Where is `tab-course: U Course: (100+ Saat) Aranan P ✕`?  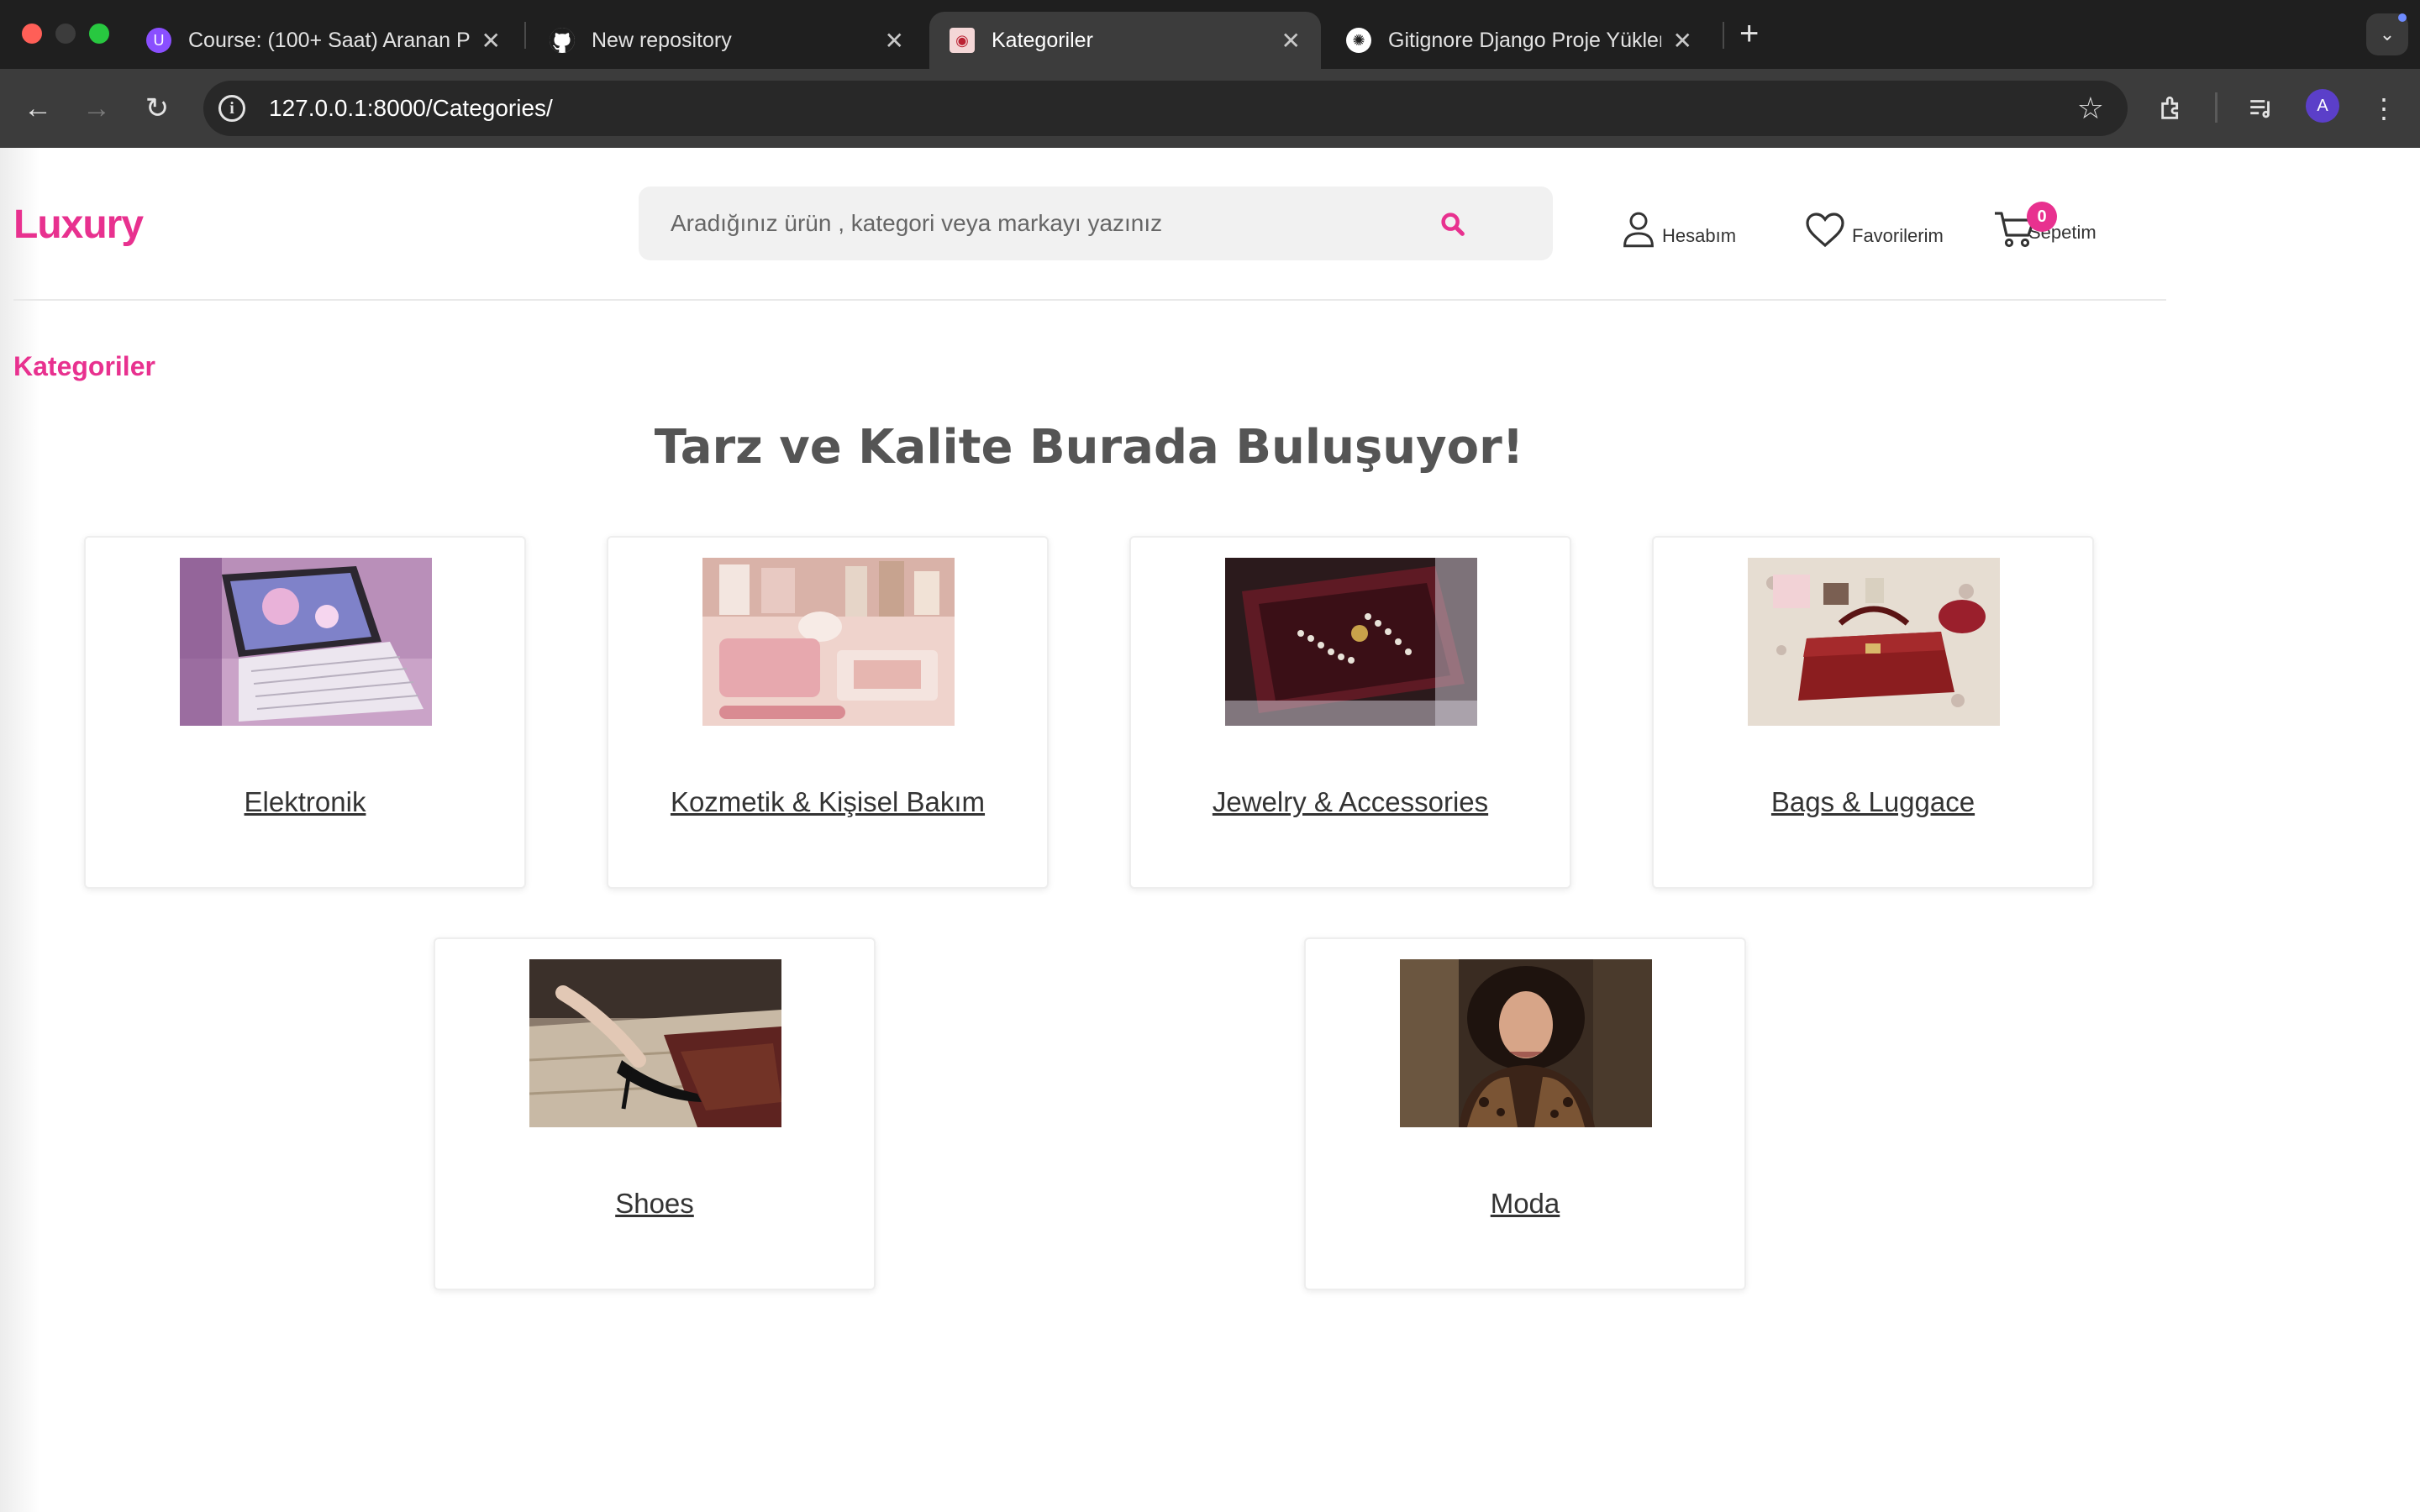
tab-course: U Course: (100+ Saat) Aranan P ✕ is located at coordinates (323, 40).